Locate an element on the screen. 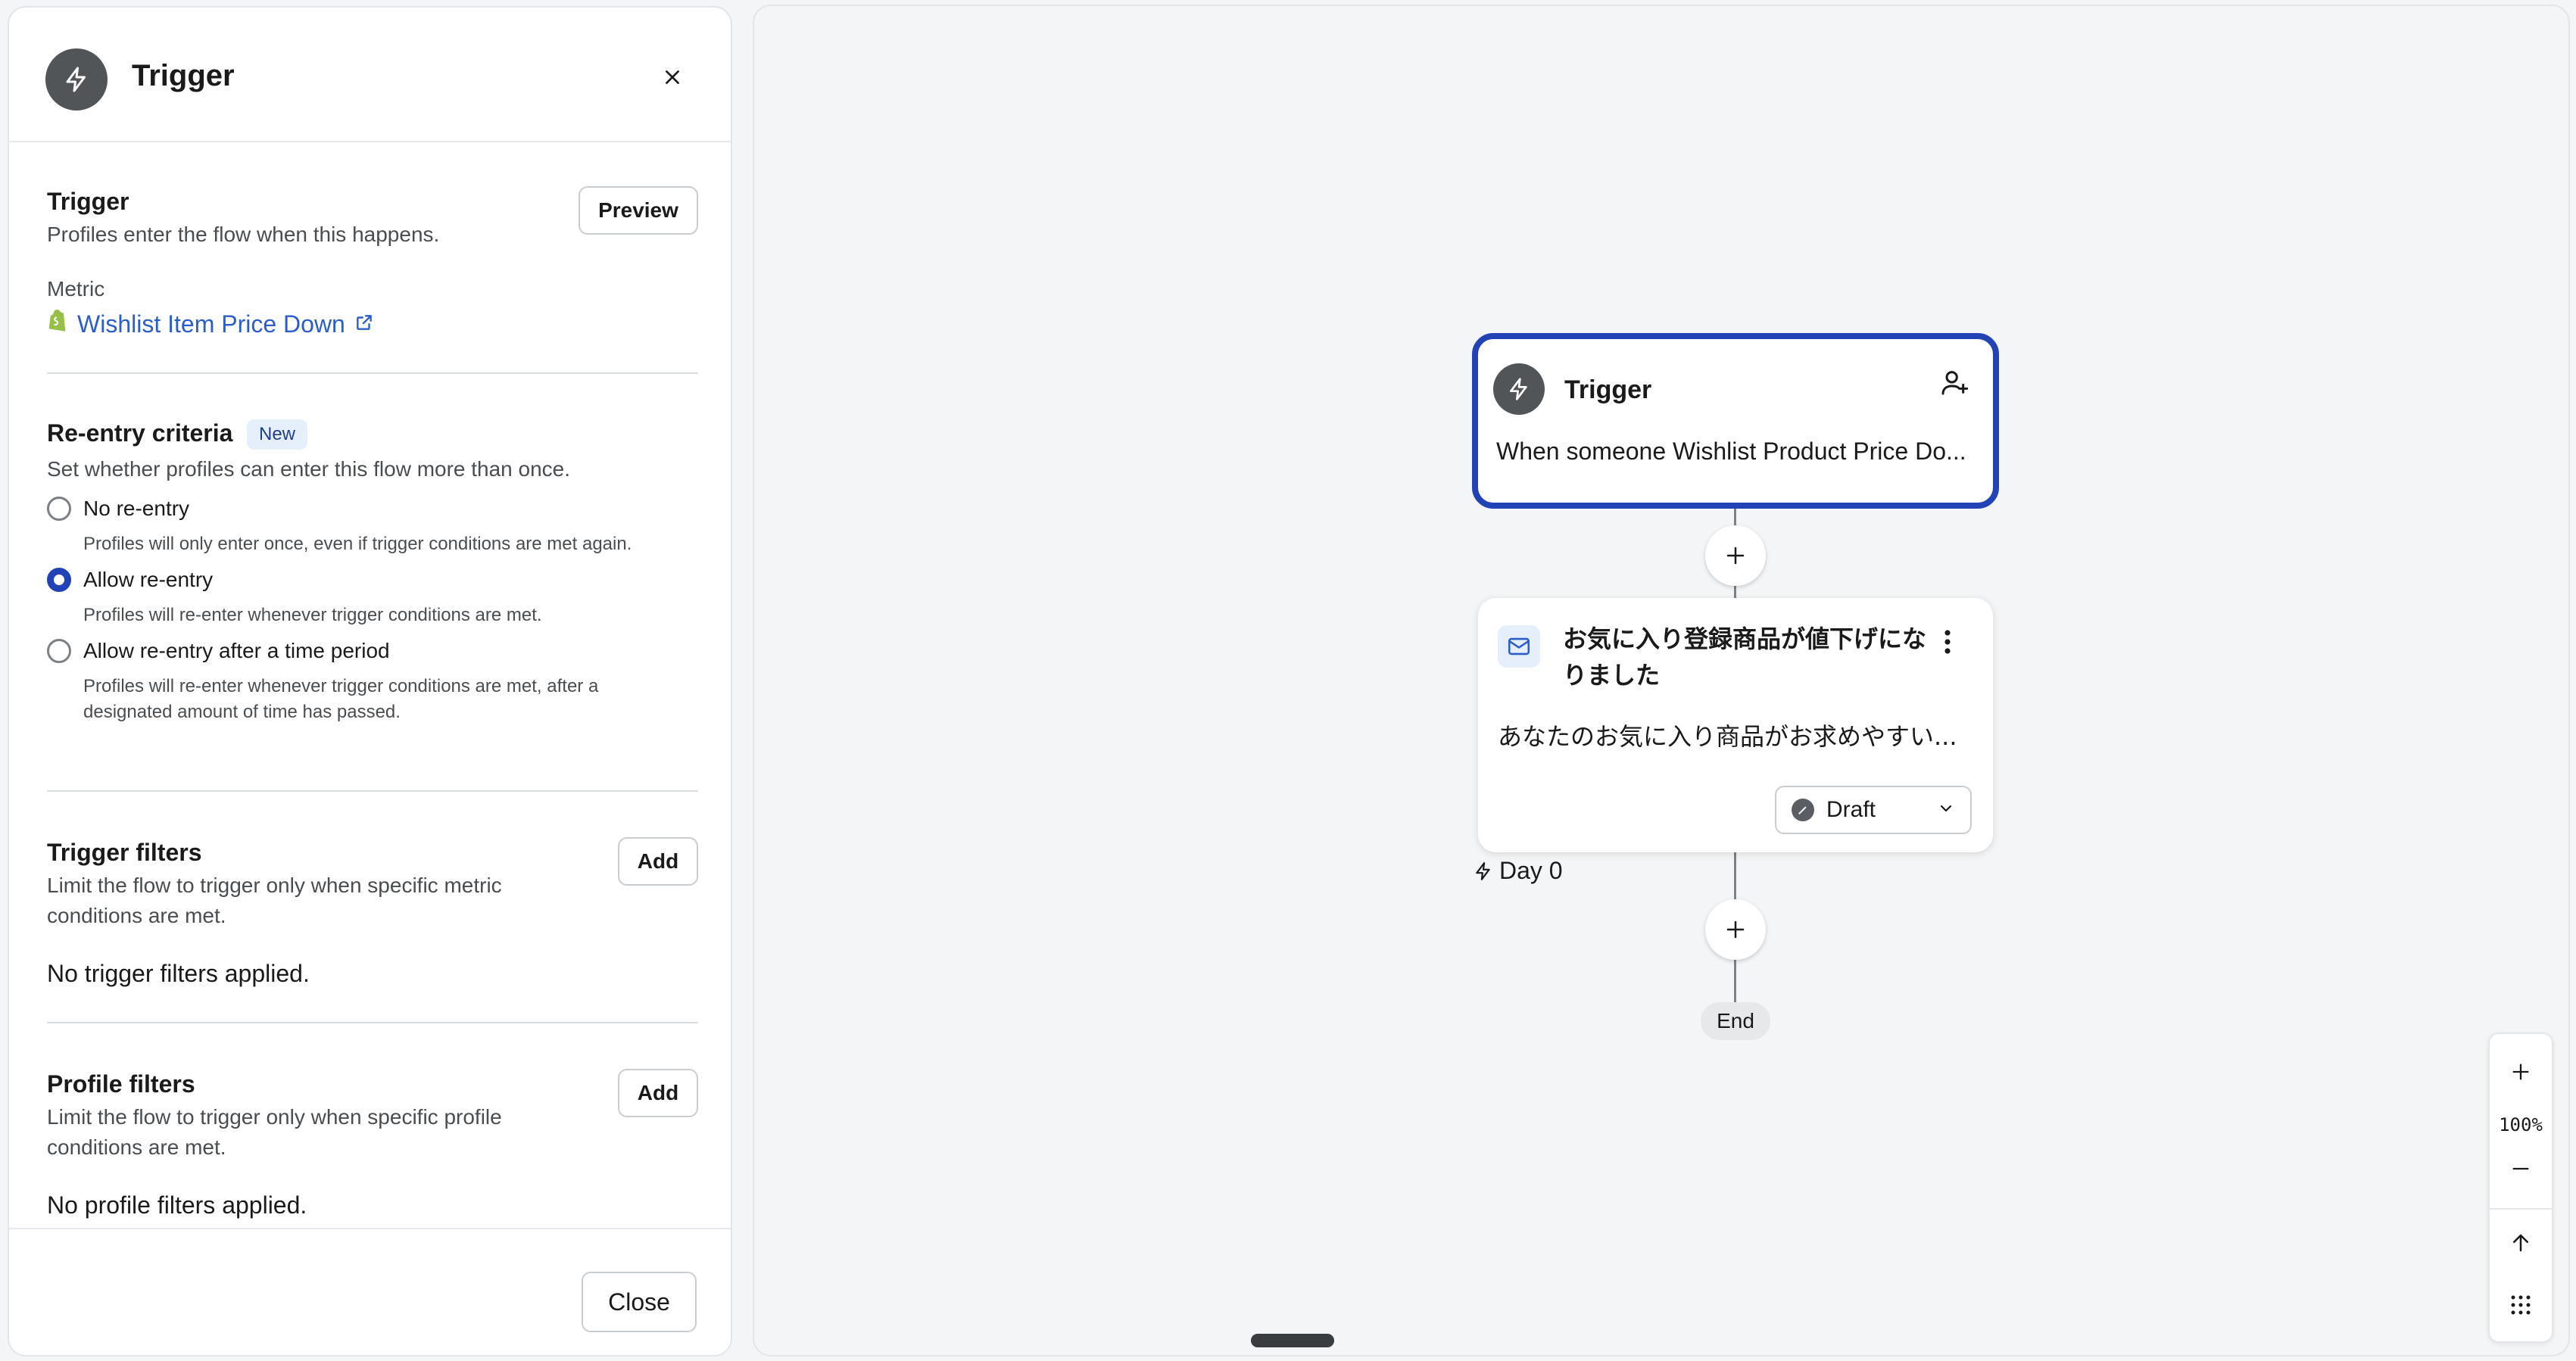 Image resolution: width=2576 pixels, height=1361 pixels. minimap-button is located at coordinates (2521, 1305).